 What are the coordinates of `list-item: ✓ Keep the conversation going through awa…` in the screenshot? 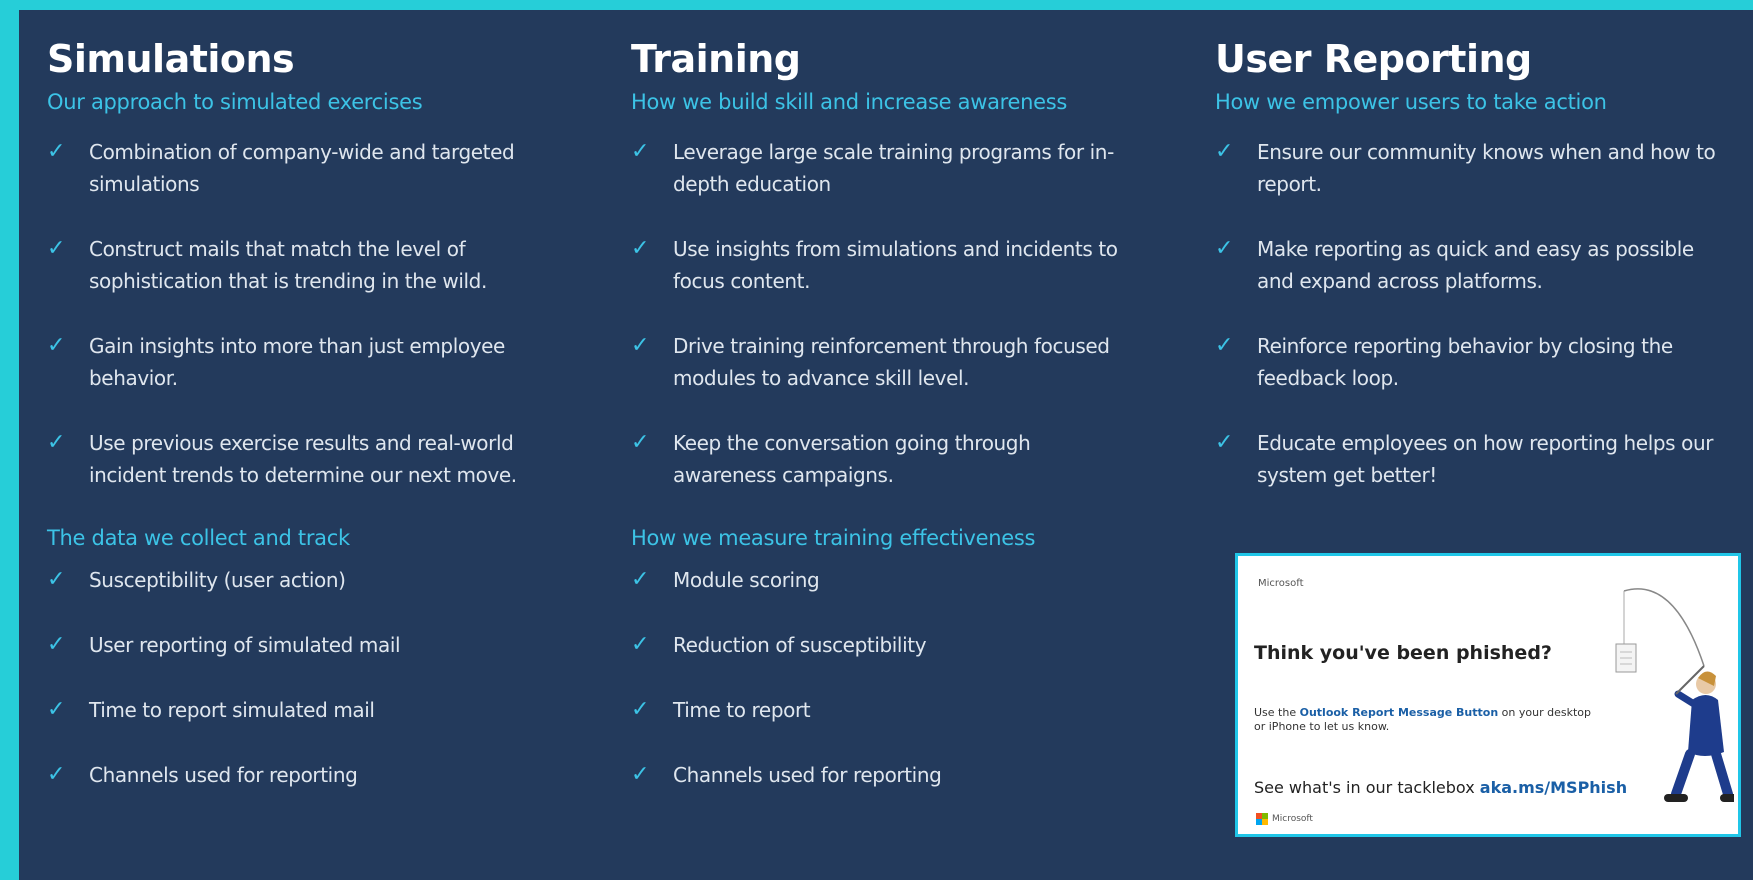 It's located at (881, 460).